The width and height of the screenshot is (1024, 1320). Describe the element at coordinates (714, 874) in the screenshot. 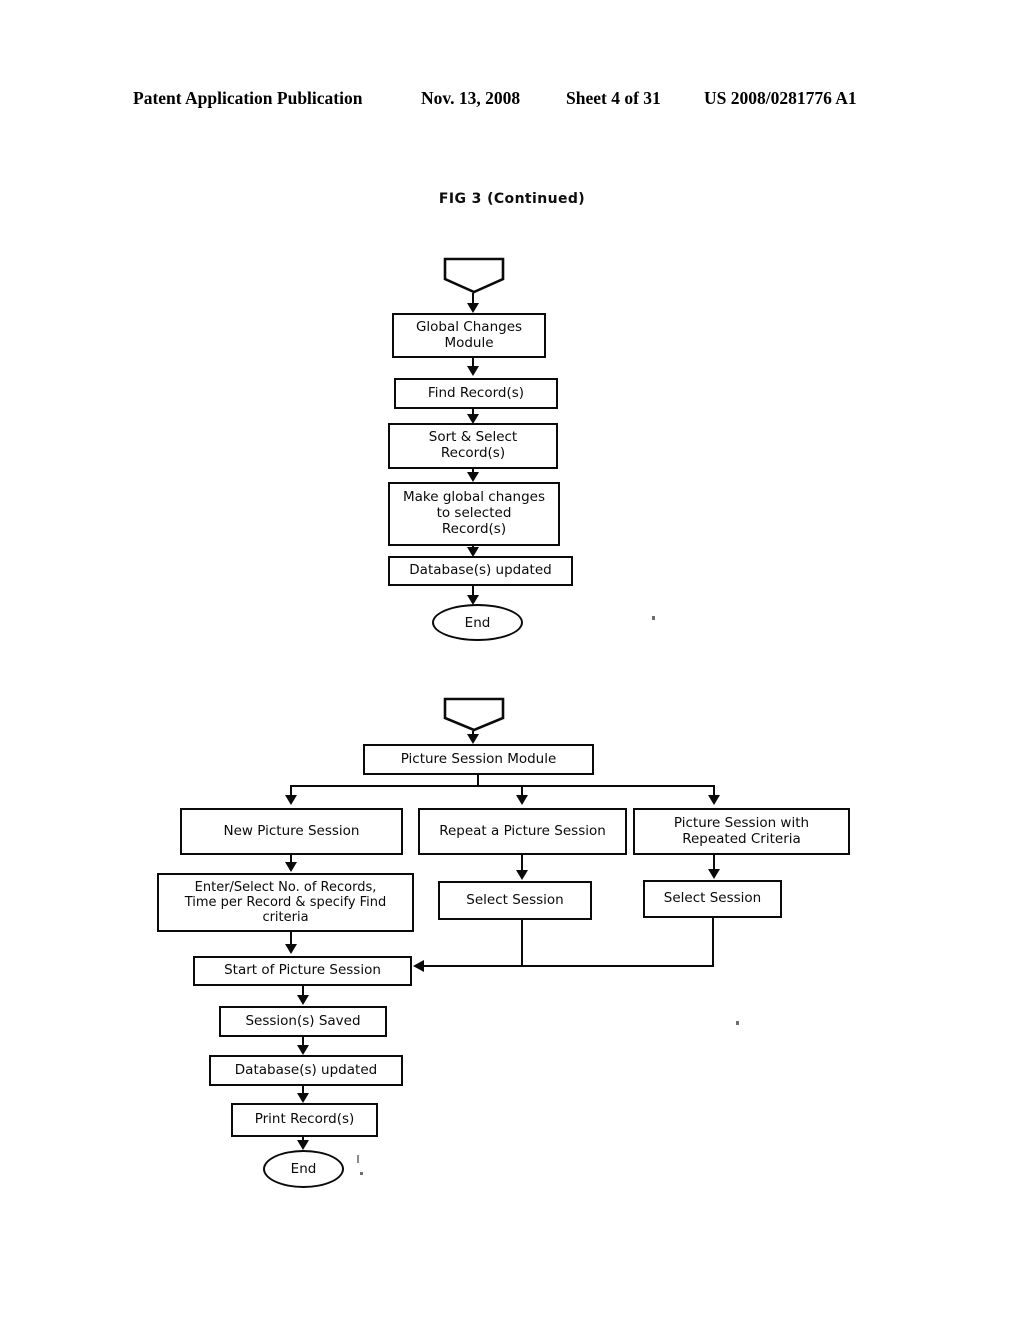

I see `arrowhead-criteria-to-select2` at that location.